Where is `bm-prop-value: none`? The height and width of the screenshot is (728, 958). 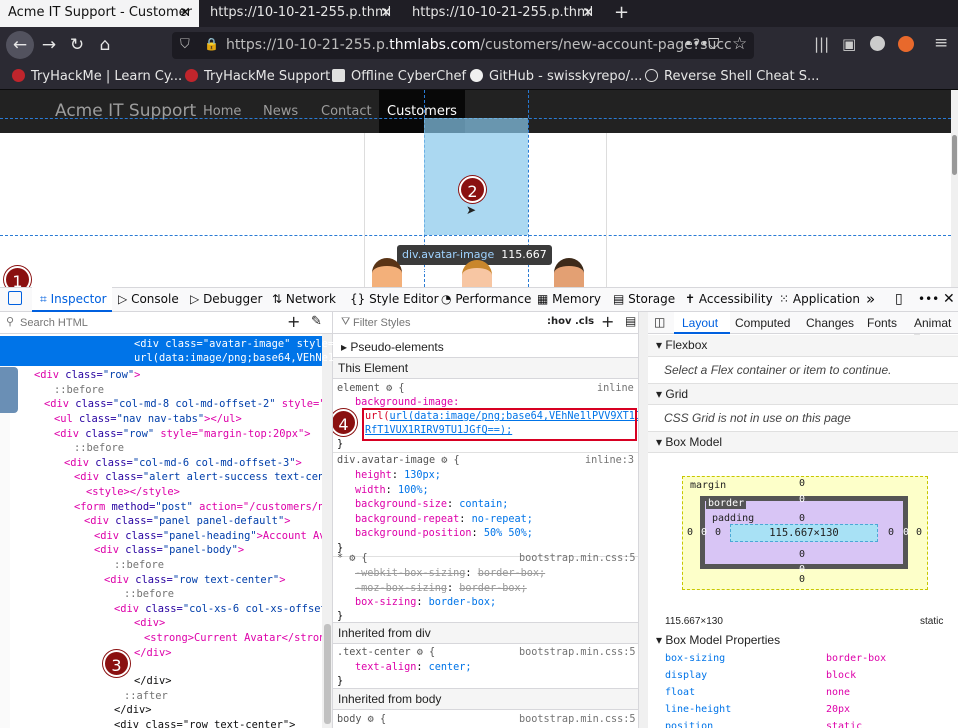 bm-prop-value: none is located at coordinates (838, 692).